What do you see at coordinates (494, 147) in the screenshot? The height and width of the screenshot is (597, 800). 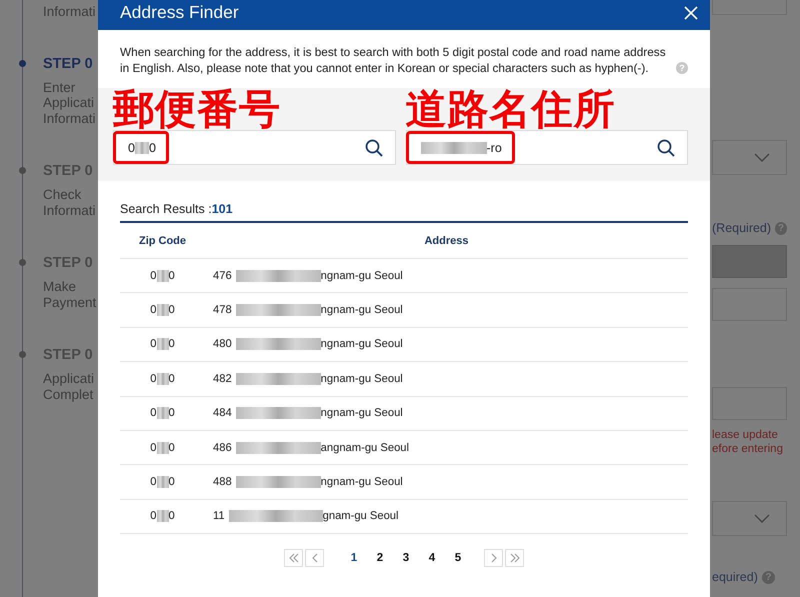 I see `field-value: -ro` at bounding box center [494, 147].